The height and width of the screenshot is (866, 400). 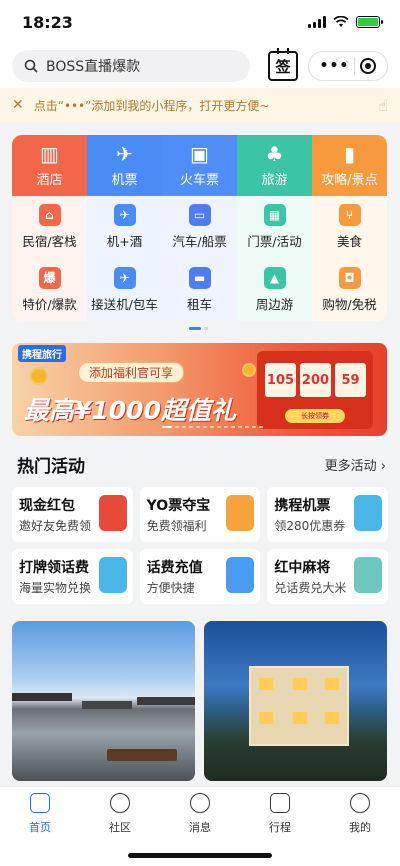 I want to click on tab-label: 首页, so click(x=40, y=827).